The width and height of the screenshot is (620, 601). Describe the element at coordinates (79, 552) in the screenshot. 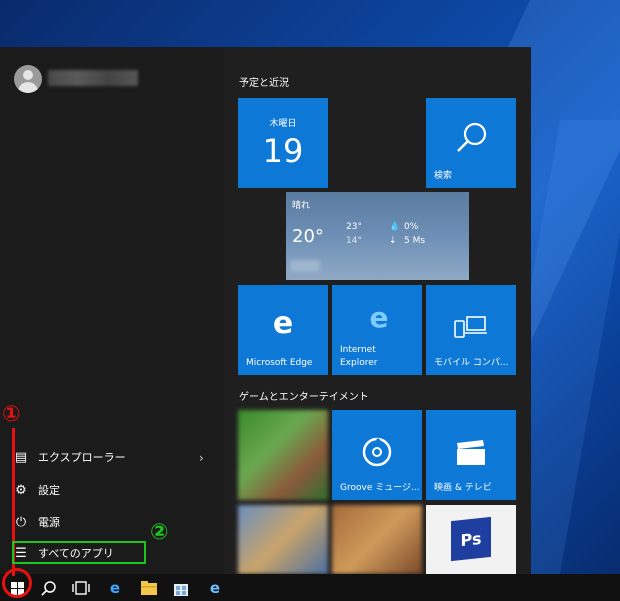

I see `annotation-all-apps-highlight` at that location.